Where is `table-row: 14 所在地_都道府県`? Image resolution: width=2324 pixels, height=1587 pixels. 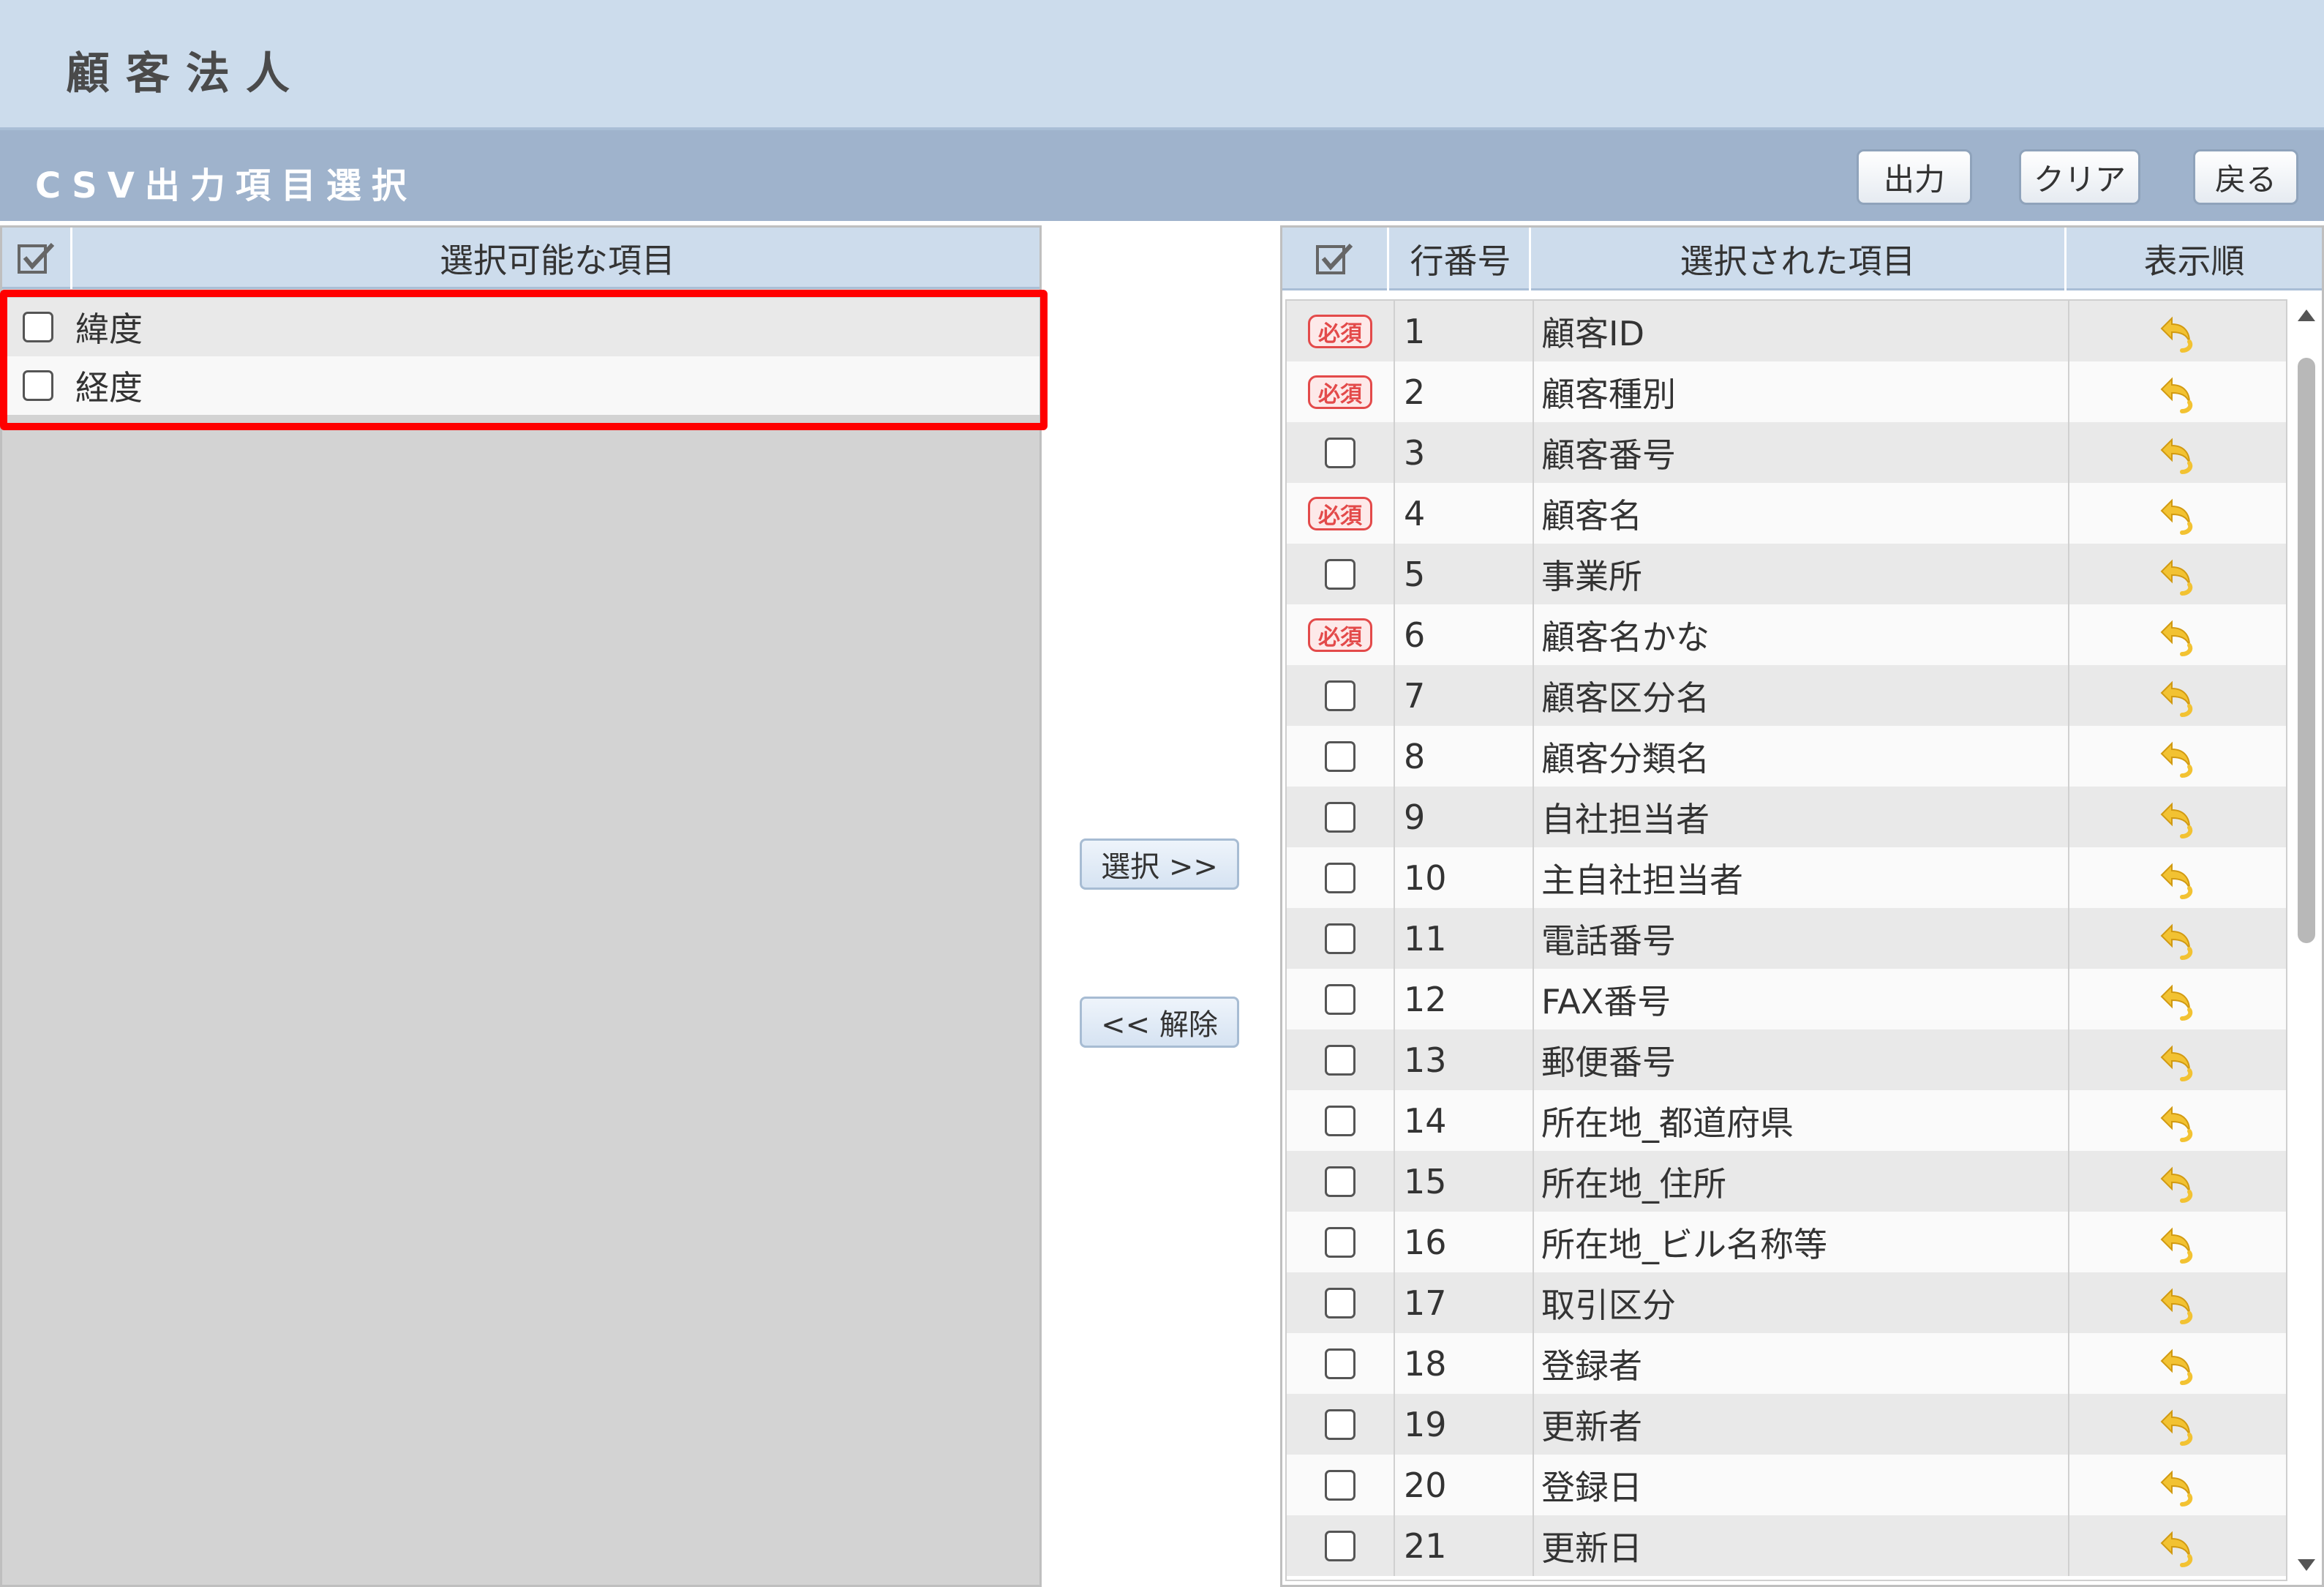
table-row: 14 所在地_都道府県 is located at coordinates (1786, 1120).